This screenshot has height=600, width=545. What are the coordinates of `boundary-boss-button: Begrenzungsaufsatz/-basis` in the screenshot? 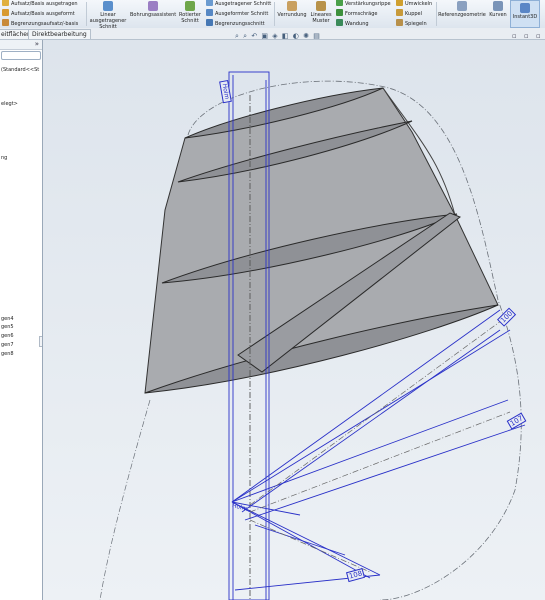 It's located at (40, 23).